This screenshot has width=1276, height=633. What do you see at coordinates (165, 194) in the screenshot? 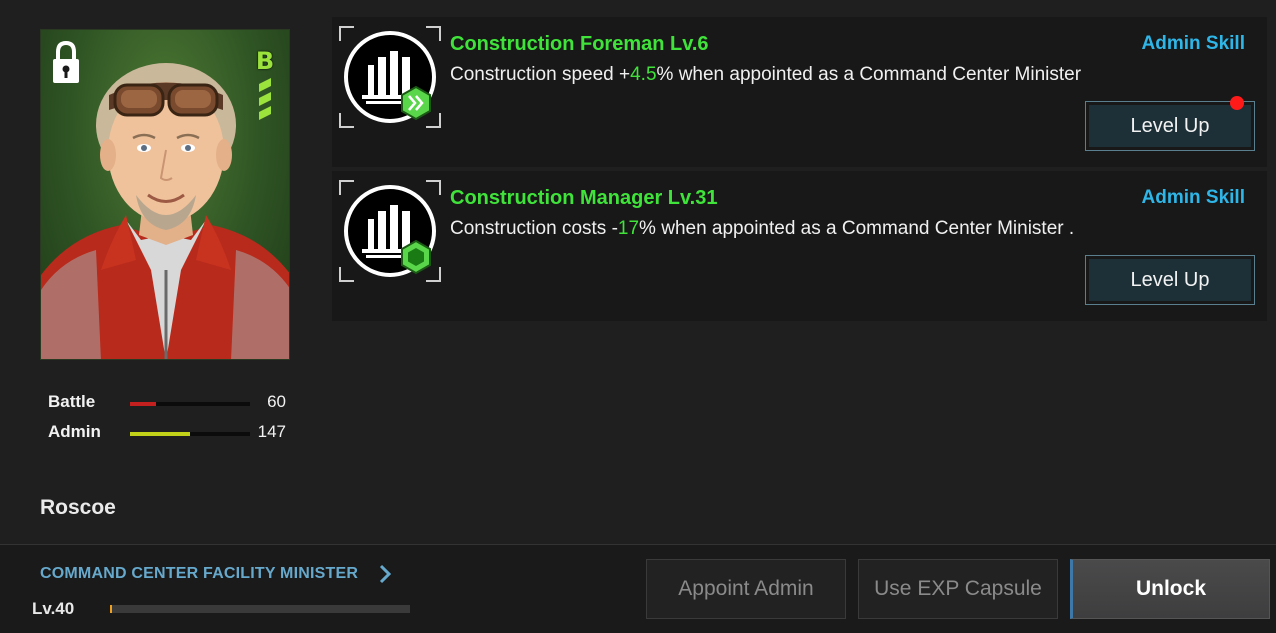
I see `officer-portrait: B` at bounding box center [165, 194].